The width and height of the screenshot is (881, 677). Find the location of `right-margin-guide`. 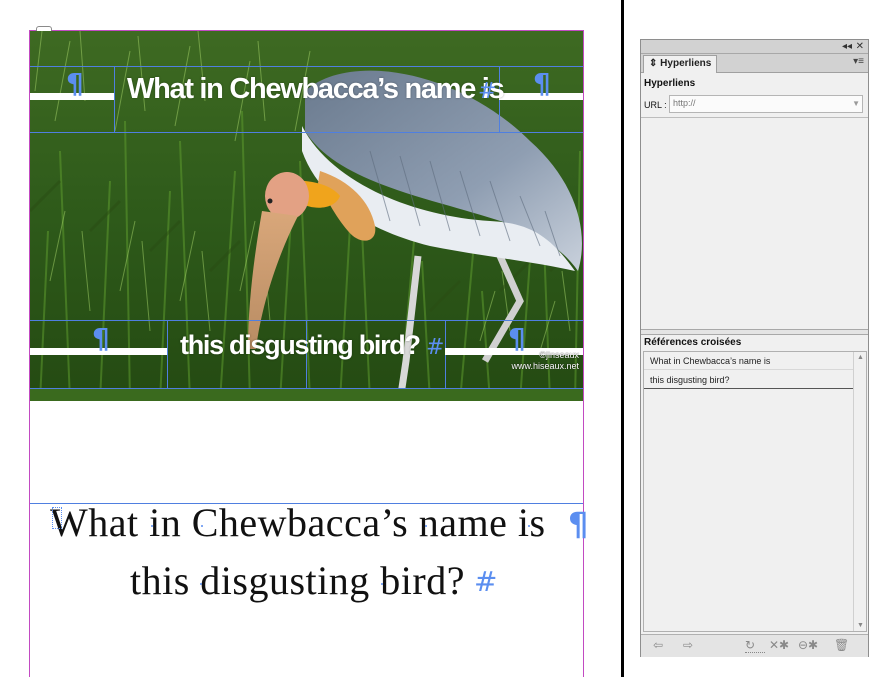

right-margin-guide is located at coordinates (583, 353).